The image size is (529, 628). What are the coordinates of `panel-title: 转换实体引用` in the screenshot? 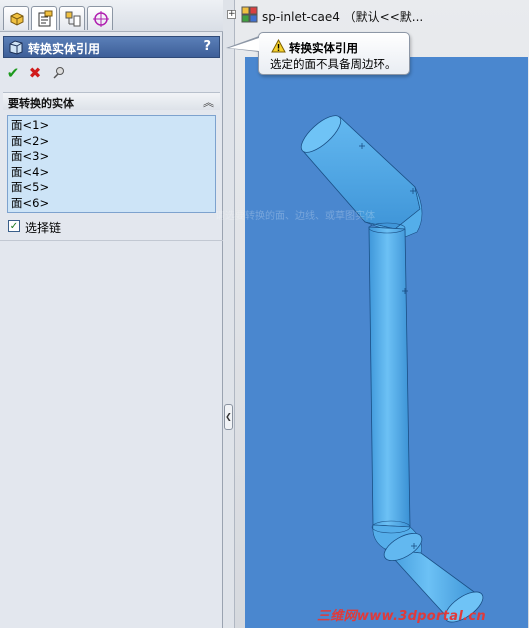 It's located at (64, 49).